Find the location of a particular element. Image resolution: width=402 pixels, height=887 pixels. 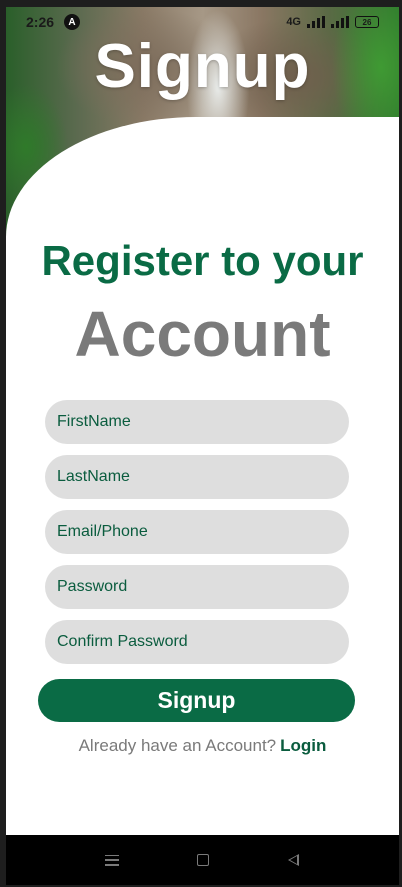

password-input is located at coordinates (197, 587).